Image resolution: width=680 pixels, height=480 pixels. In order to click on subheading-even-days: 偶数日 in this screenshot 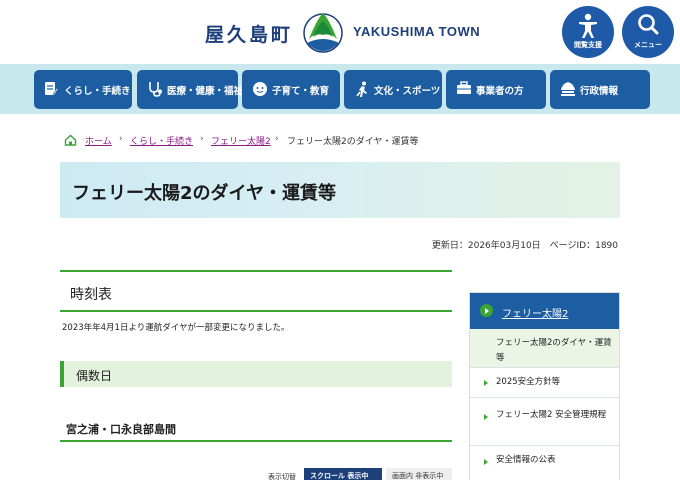, I will do `click(256, 374)`.